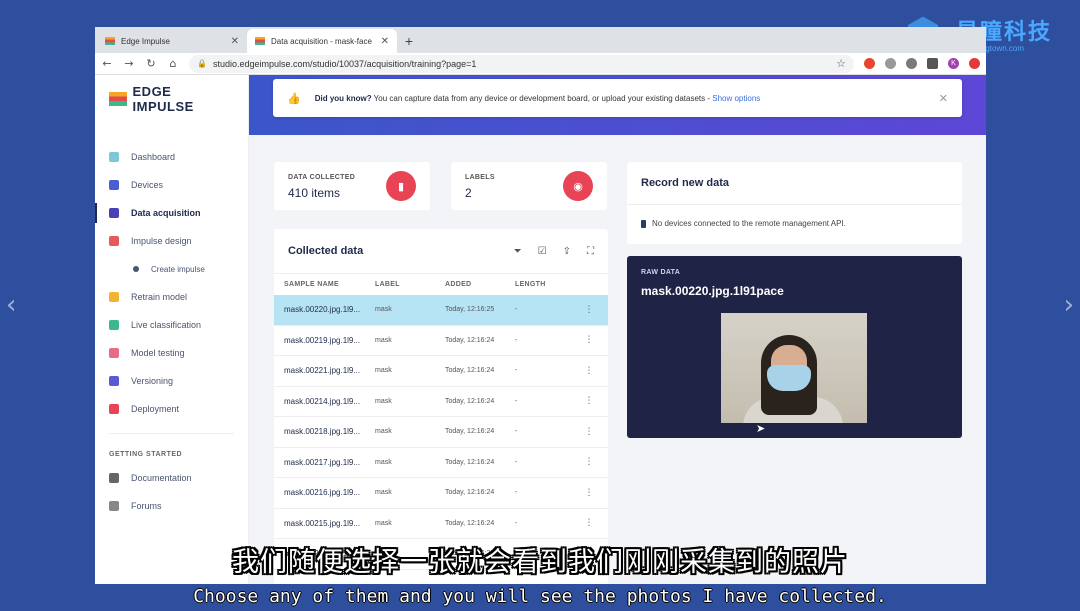  Describe the element at coordinates (953, 63) in the screenshot. I see `profile-avatar: K` at that location.